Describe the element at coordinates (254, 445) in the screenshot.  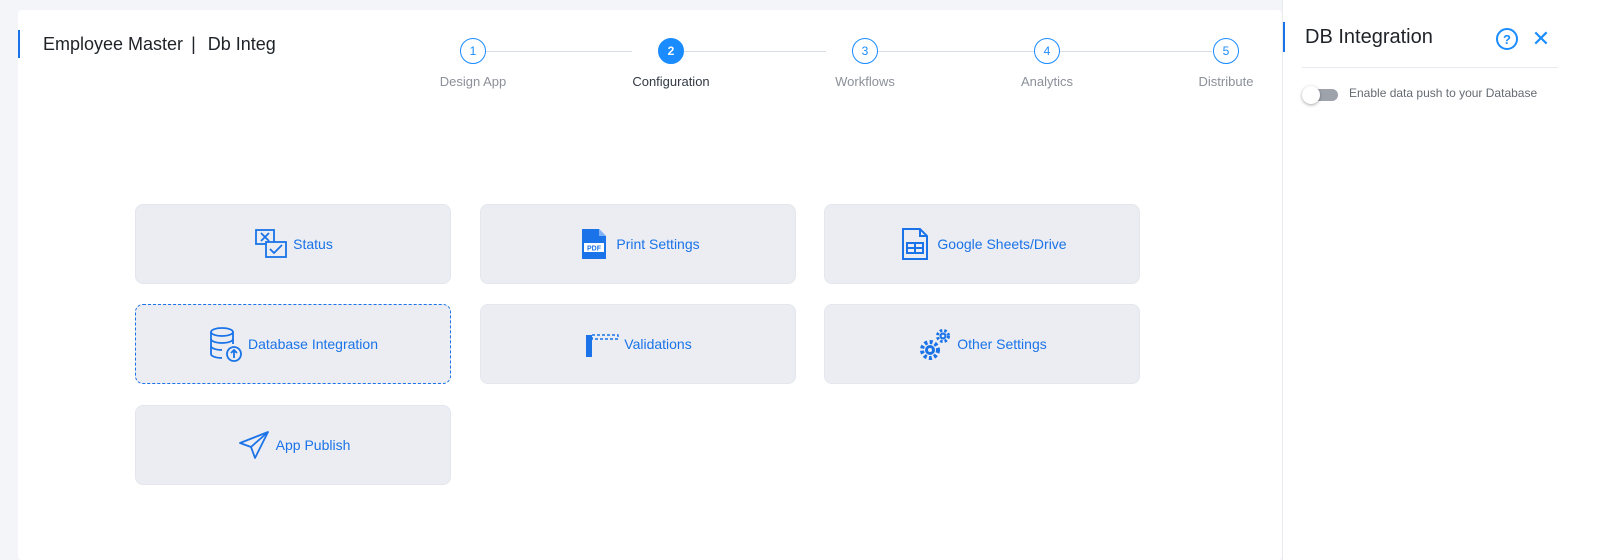
I see `paper-plane-icon` at that location.